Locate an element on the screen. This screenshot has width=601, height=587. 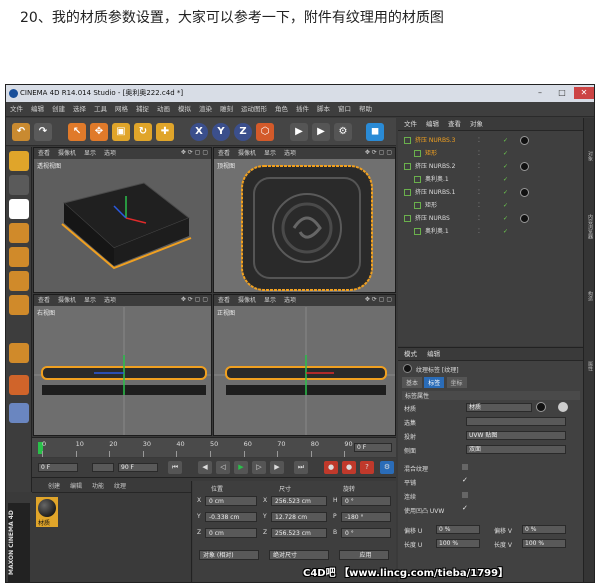
offset-u-field: 0 % is located at coordinates (458, 529).